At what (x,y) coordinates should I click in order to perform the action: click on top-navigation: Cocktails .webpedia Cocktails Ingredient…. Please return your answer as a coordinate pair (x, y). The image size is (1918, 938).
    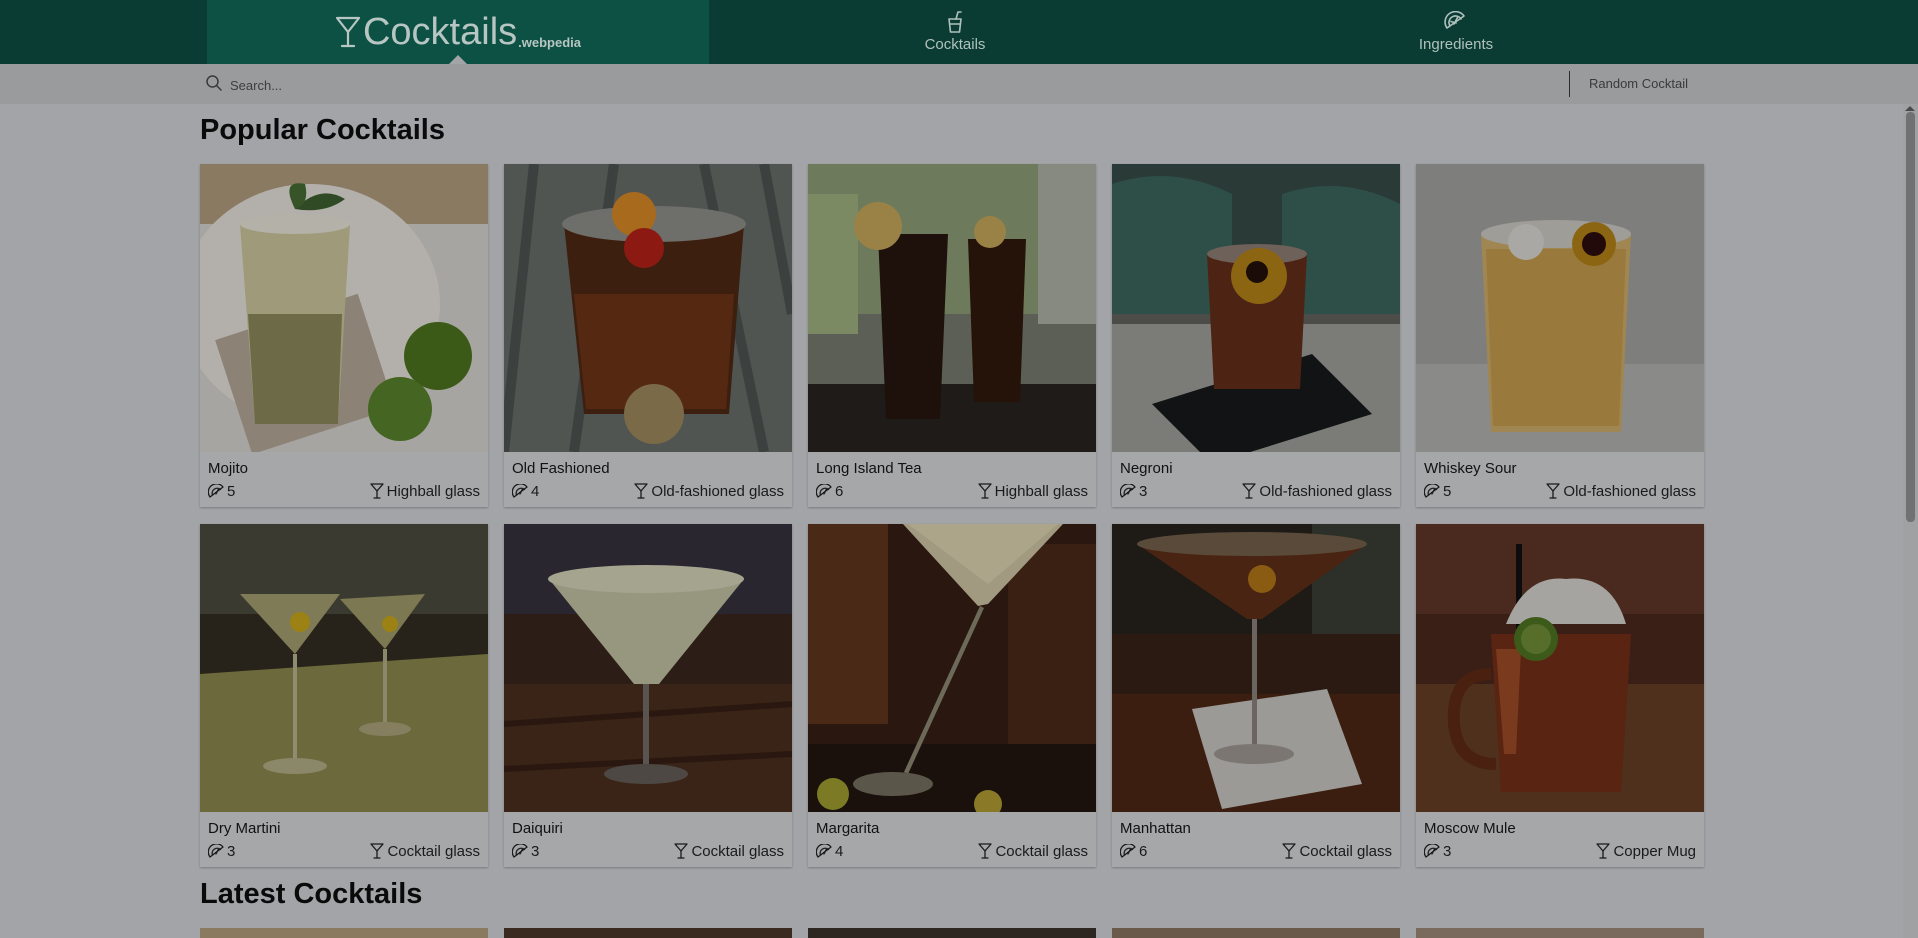
    Looking at the image, I should click on (959, 32).